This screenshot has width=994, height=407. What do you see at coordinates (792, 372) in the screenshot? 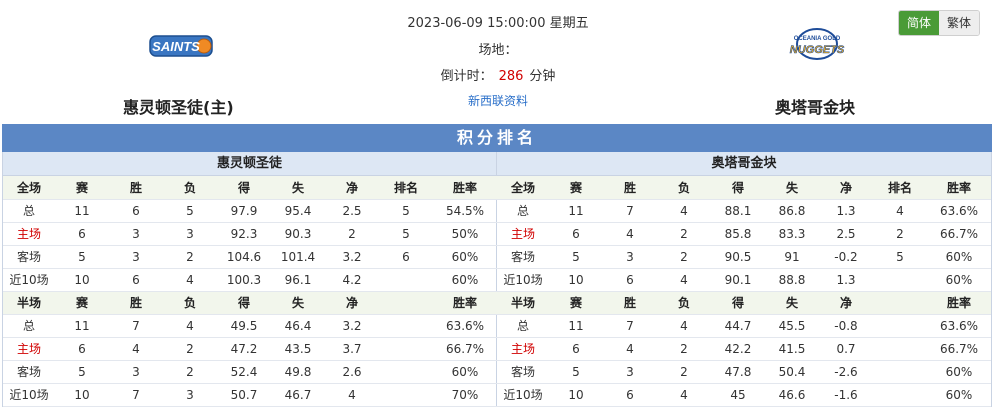
I see `table-cell: 50.4` at bounding box center [792, 372].